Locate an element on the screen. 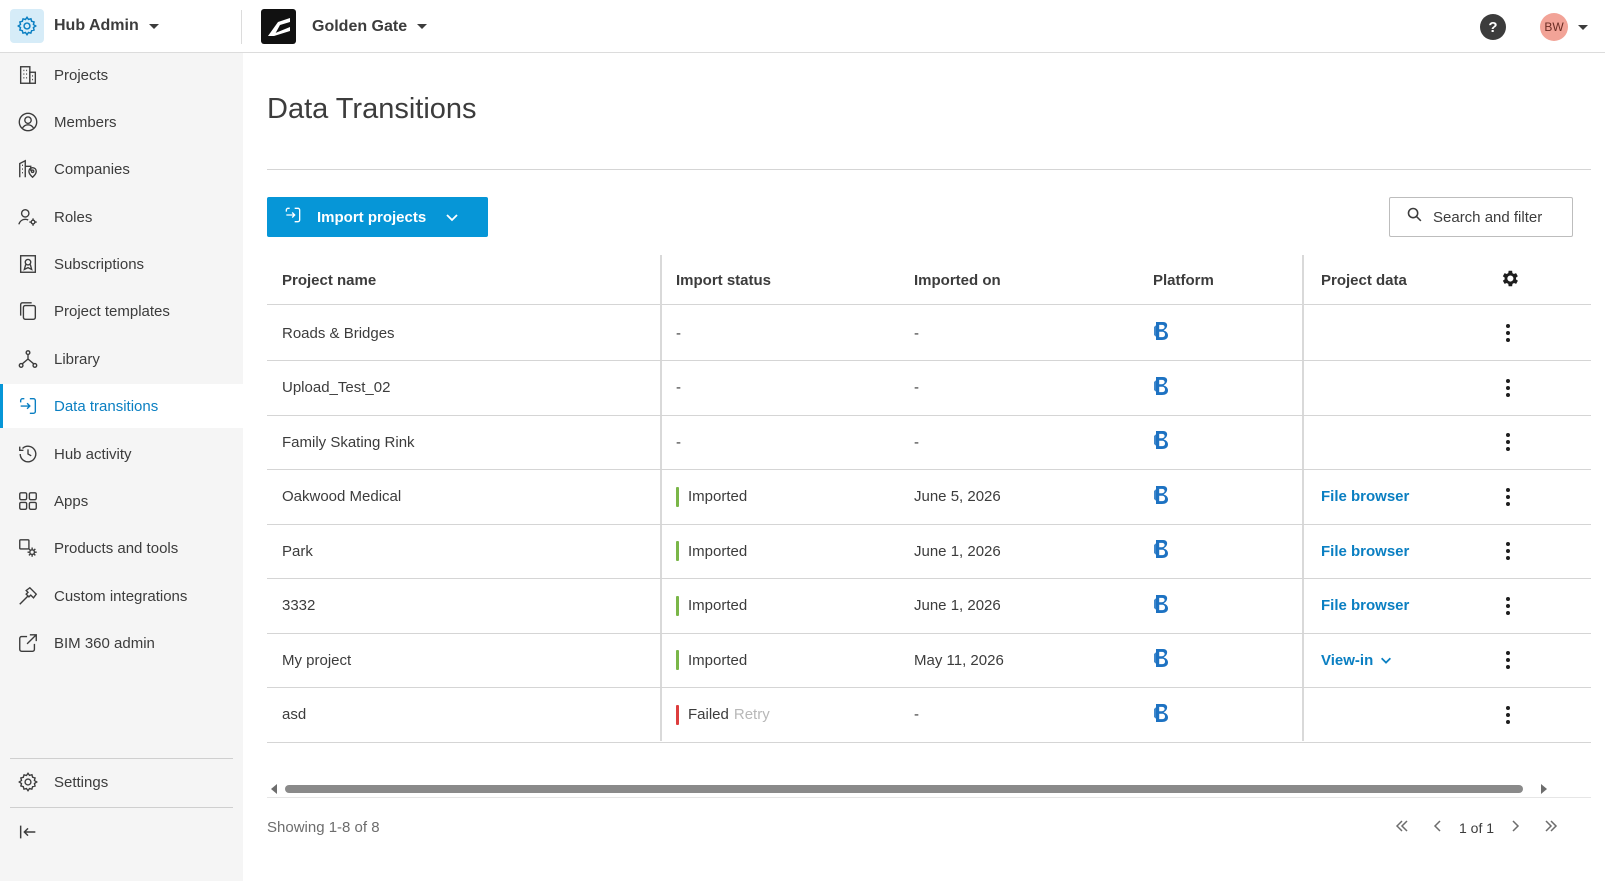 The width and height of the screenshot is (1605, 881). scroll-right-icon is located at coordinates (1544, 789).